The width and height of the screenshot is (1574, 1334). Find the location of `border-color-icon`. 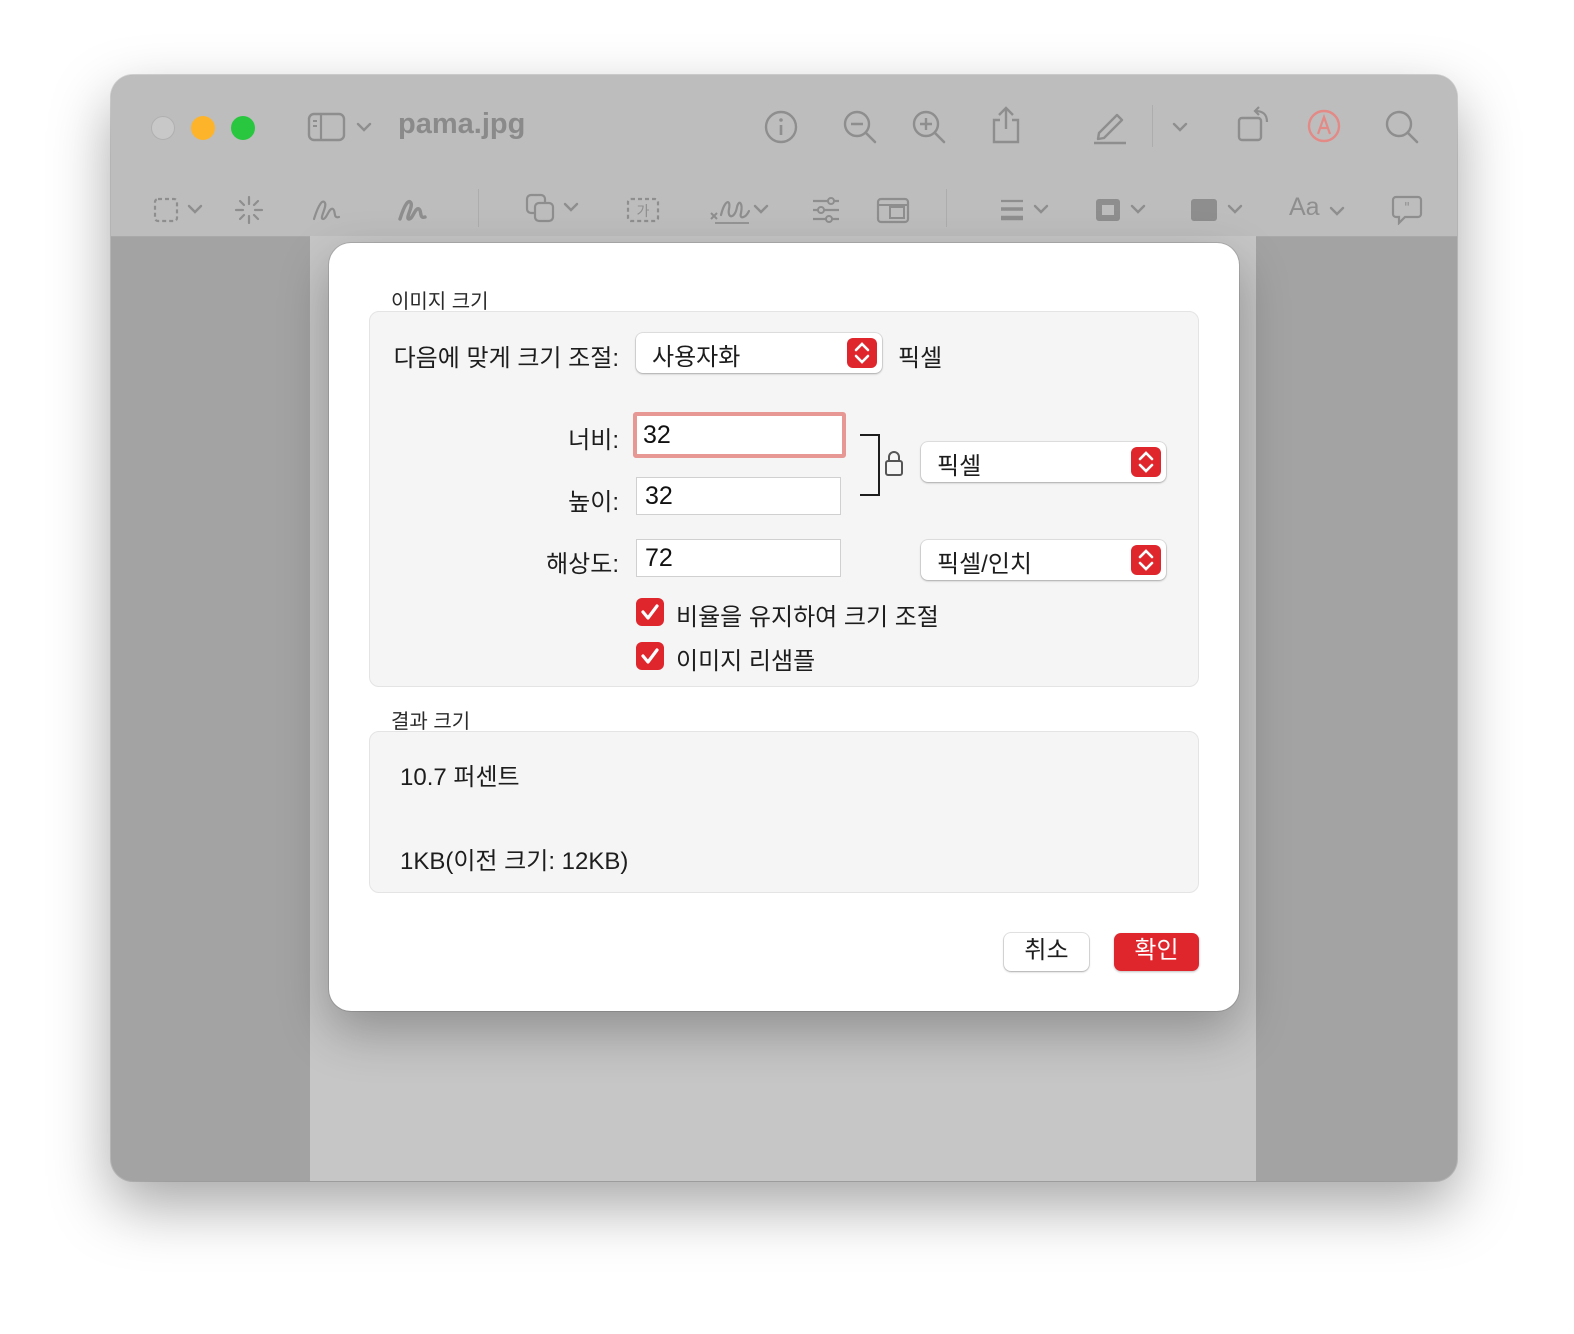

border-color-icon is located at coordinates (1122, 210).